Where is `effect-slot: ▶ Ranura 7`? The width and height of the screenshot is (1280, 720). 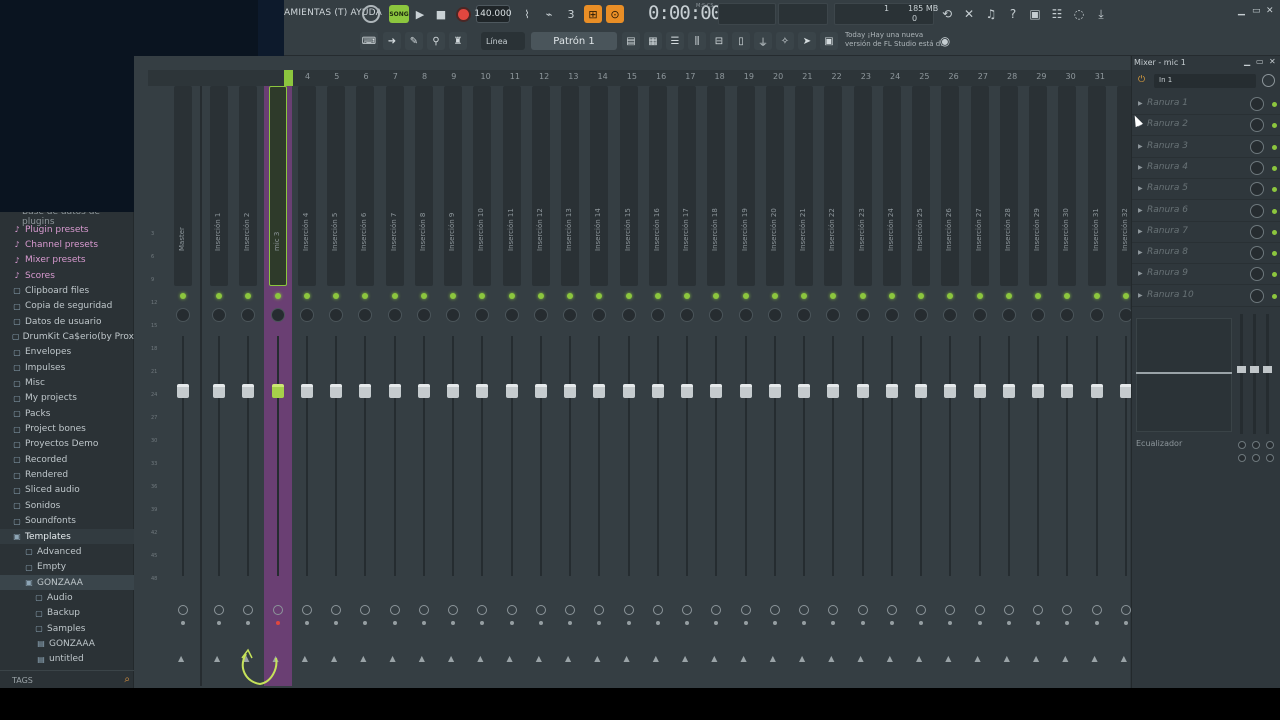 effect-slot: ▶ Ranura 7 is located at coordinates (1206, 232).